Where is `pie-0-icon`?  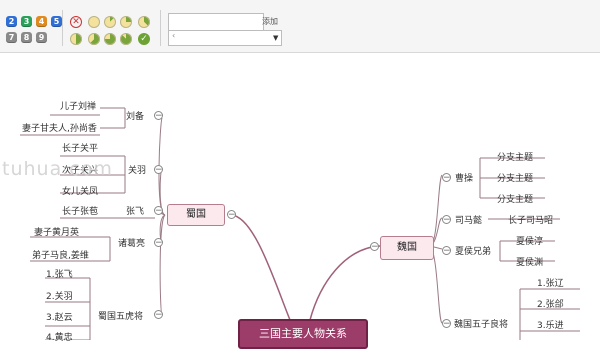
pie-0-icon is located at coordinates (94, 22).